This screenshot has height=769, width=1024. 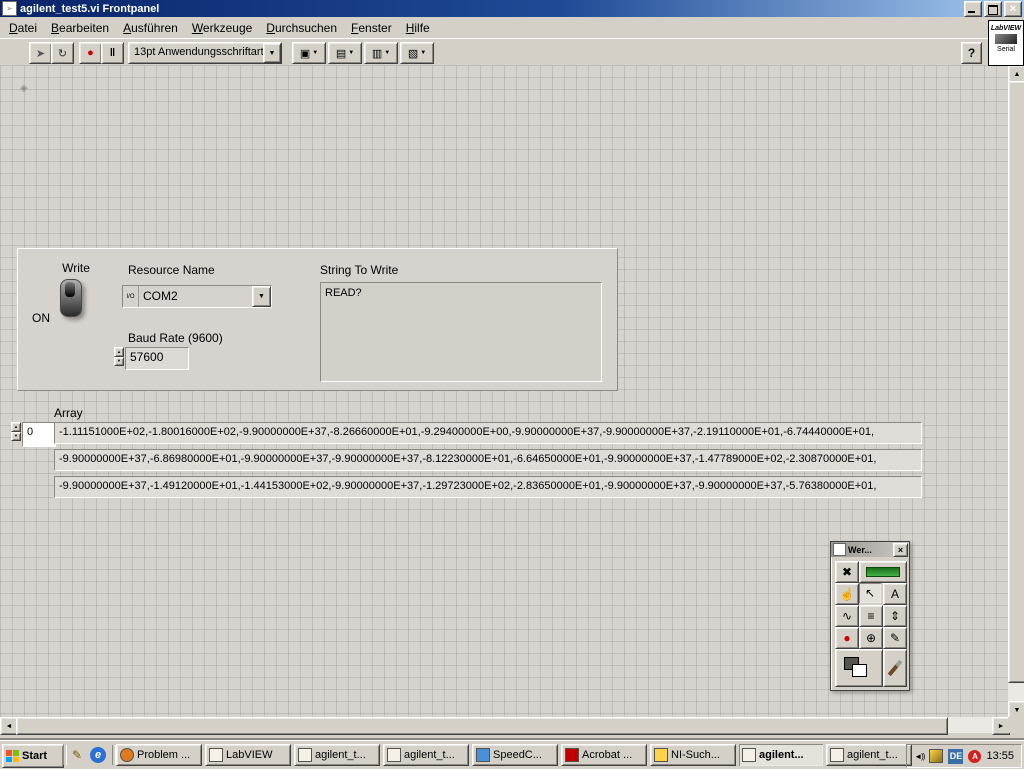 What do you see at coordinates (12, 756) in the screenshot?
I see `windows-logo-icon` at bounding box center [12, 756].